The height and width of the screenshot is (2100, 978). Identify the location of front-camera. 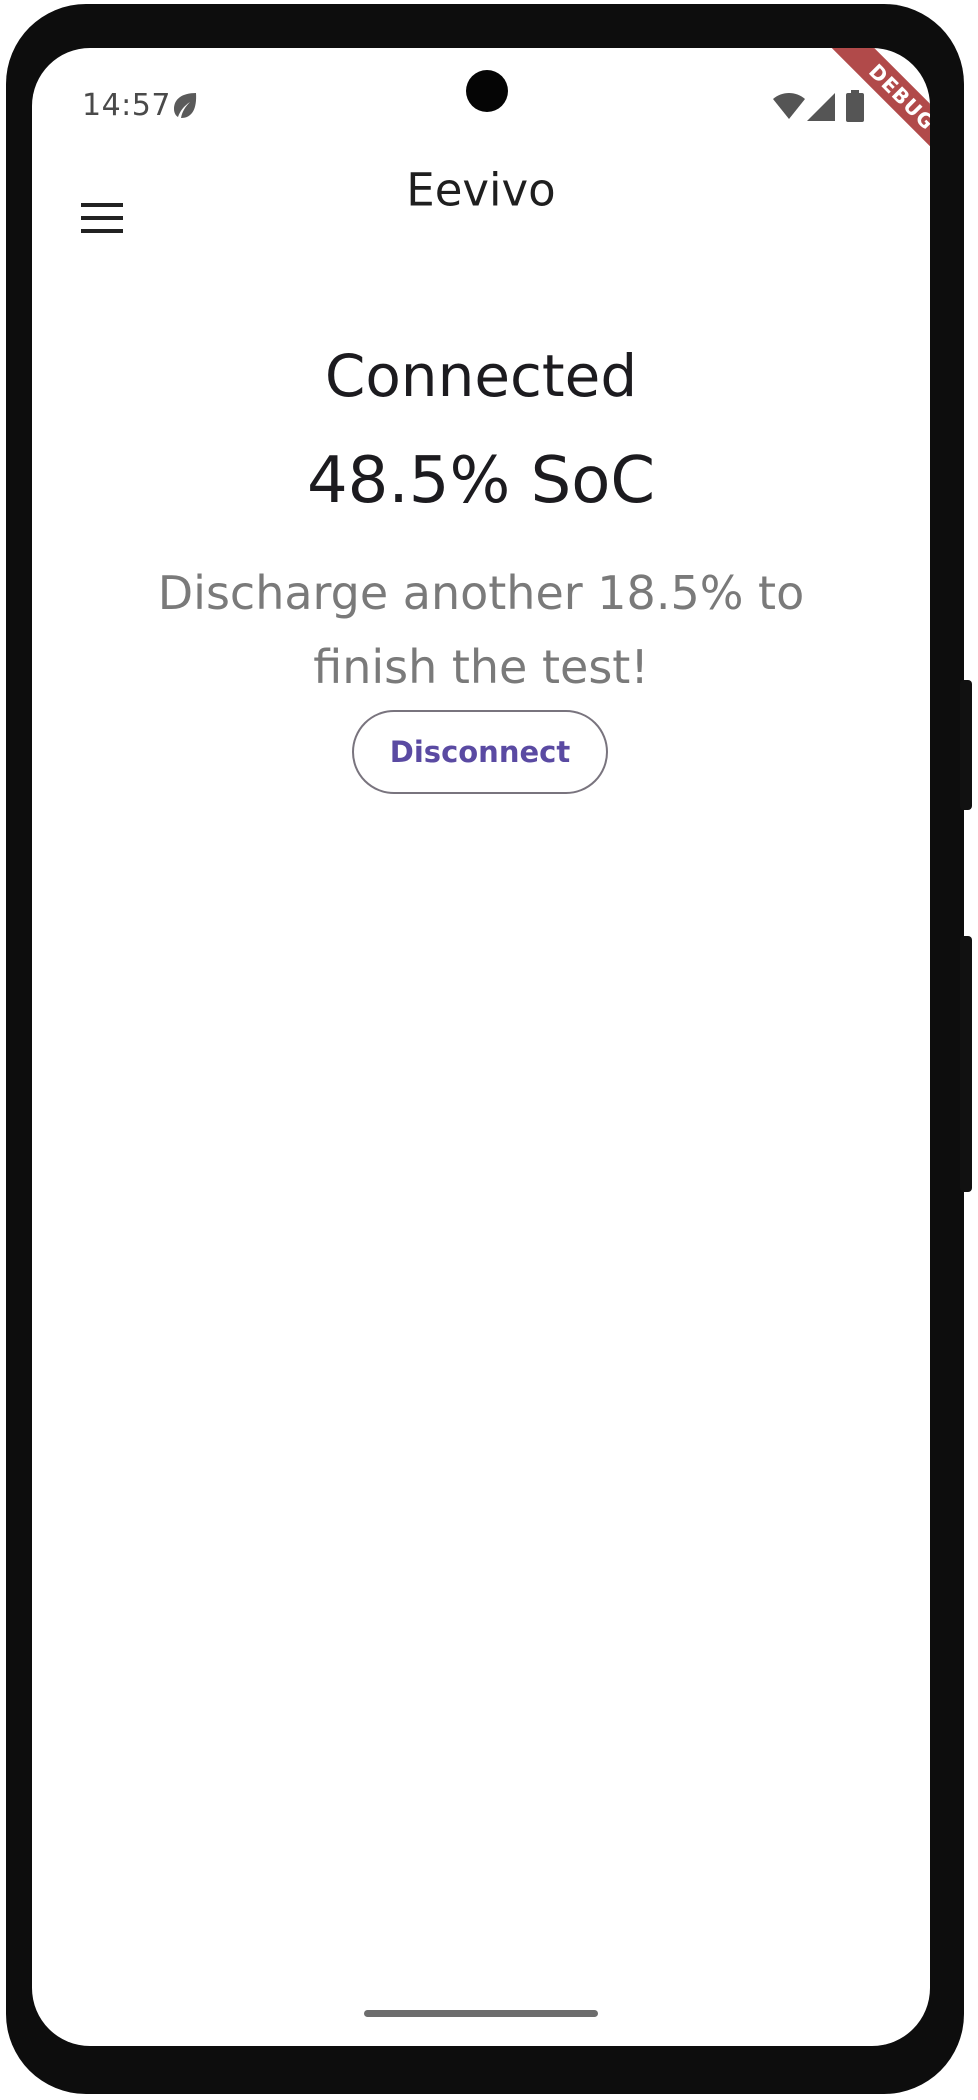
(487, 91).